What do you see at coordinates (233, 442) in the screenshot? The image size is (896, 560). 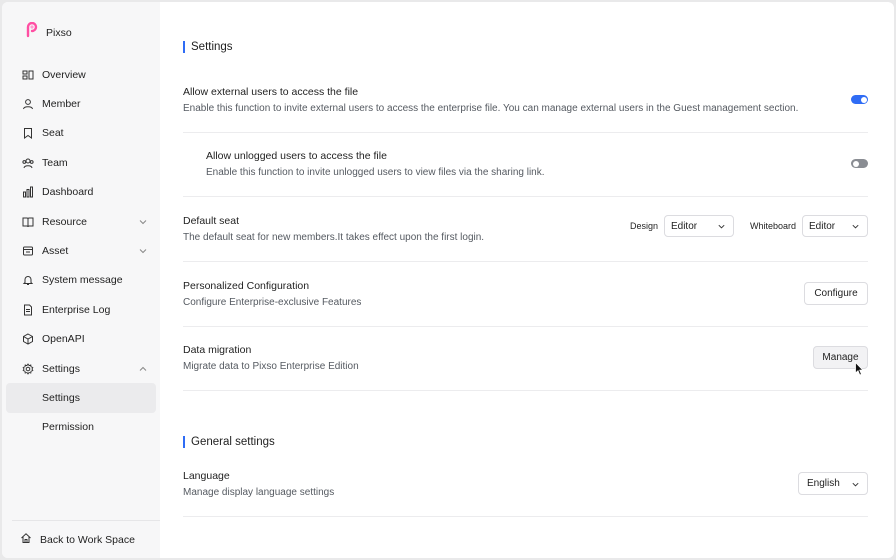 I see `section-title-text: General settings` at bounding box center [233, 442].